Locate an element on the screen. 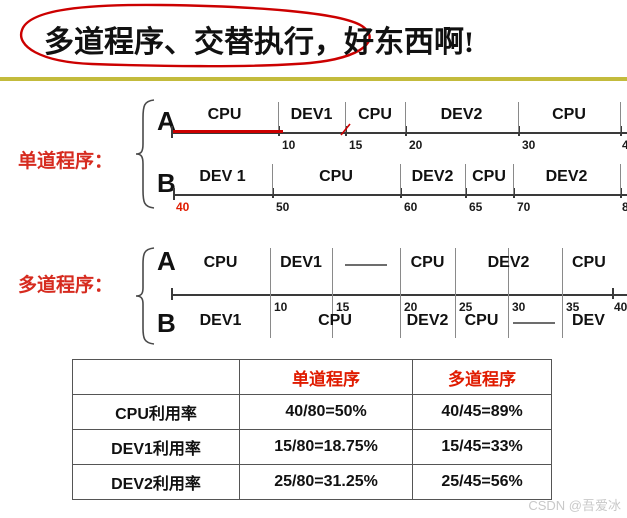 This screenshot has height=518, width=627. timeline2-segment-b-4: CPU is located at coordinates (481, 320).